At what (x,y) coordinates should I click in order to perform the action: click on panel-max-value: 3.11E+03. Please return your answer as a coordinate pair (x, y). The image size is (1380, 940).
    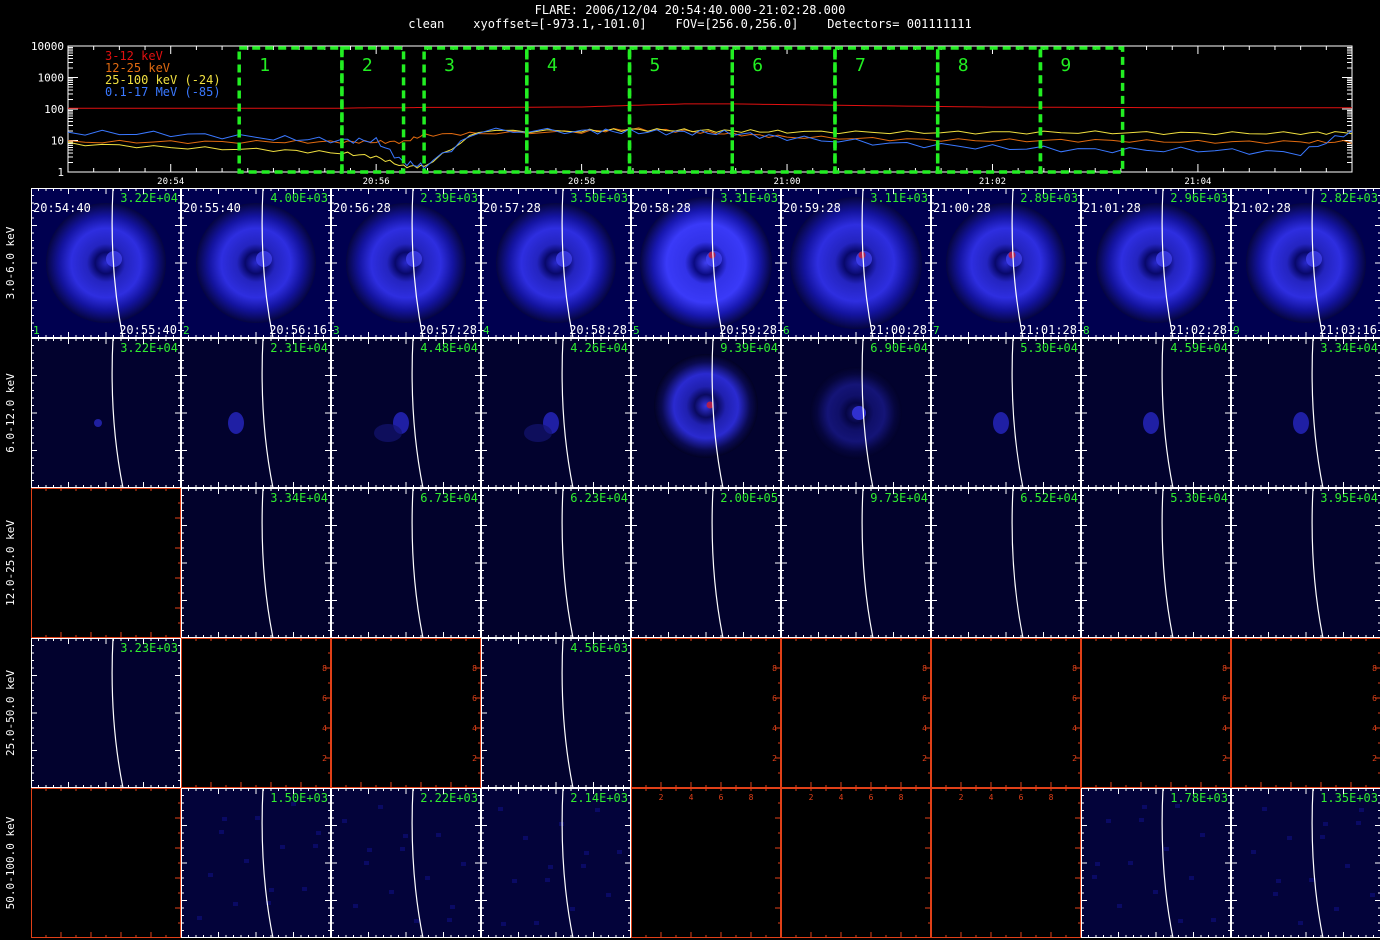
    Looking at the image, I should click on (899, 198).